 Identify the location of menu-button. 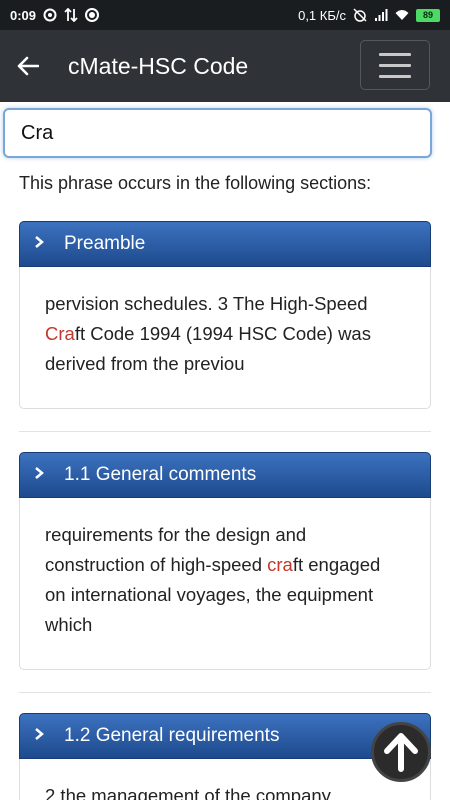
(395, 65).